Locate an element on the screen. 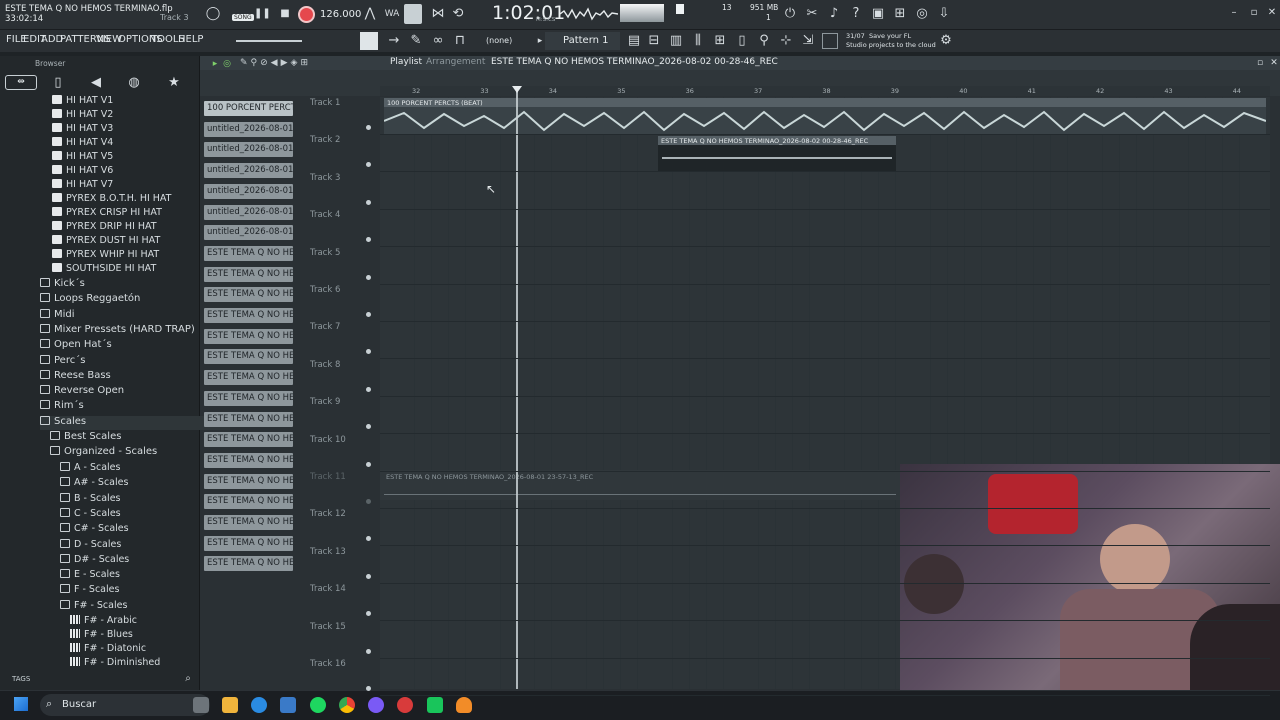 This screenshot has width=1280, height=720. browser-subfolder-item: Organized - Scales is located at coordinates (103, 453).